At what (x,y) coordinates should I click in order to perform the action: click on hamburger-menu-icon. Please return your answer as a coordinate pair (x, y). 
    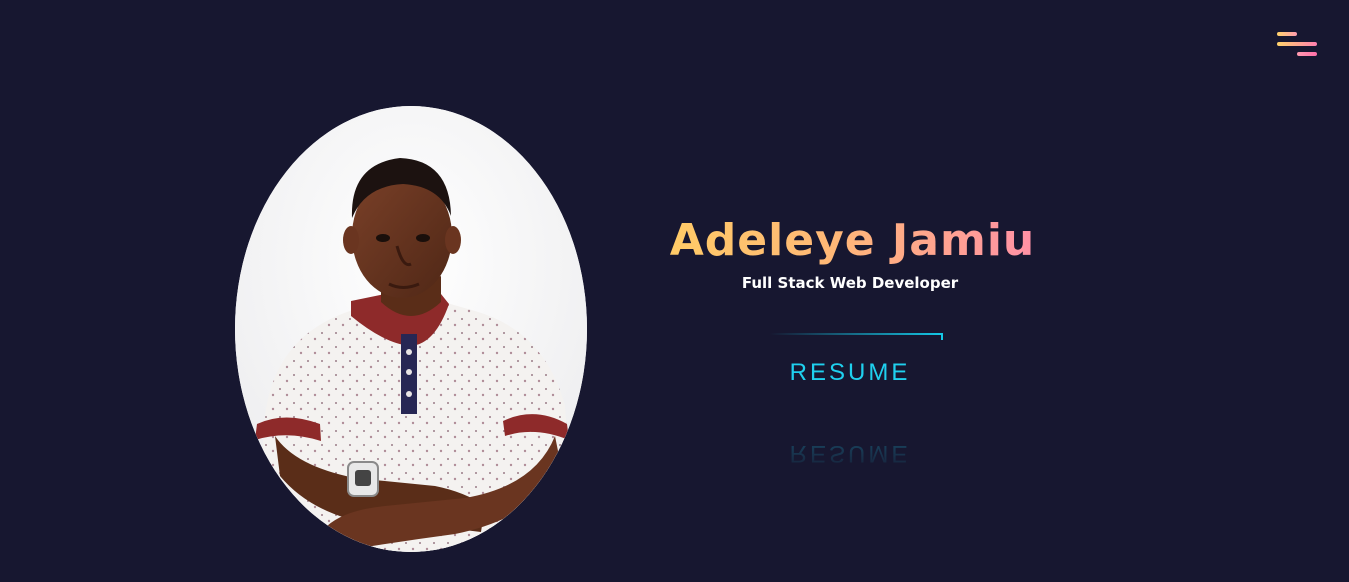
    Looking at the image, I should click on (1297, 44).